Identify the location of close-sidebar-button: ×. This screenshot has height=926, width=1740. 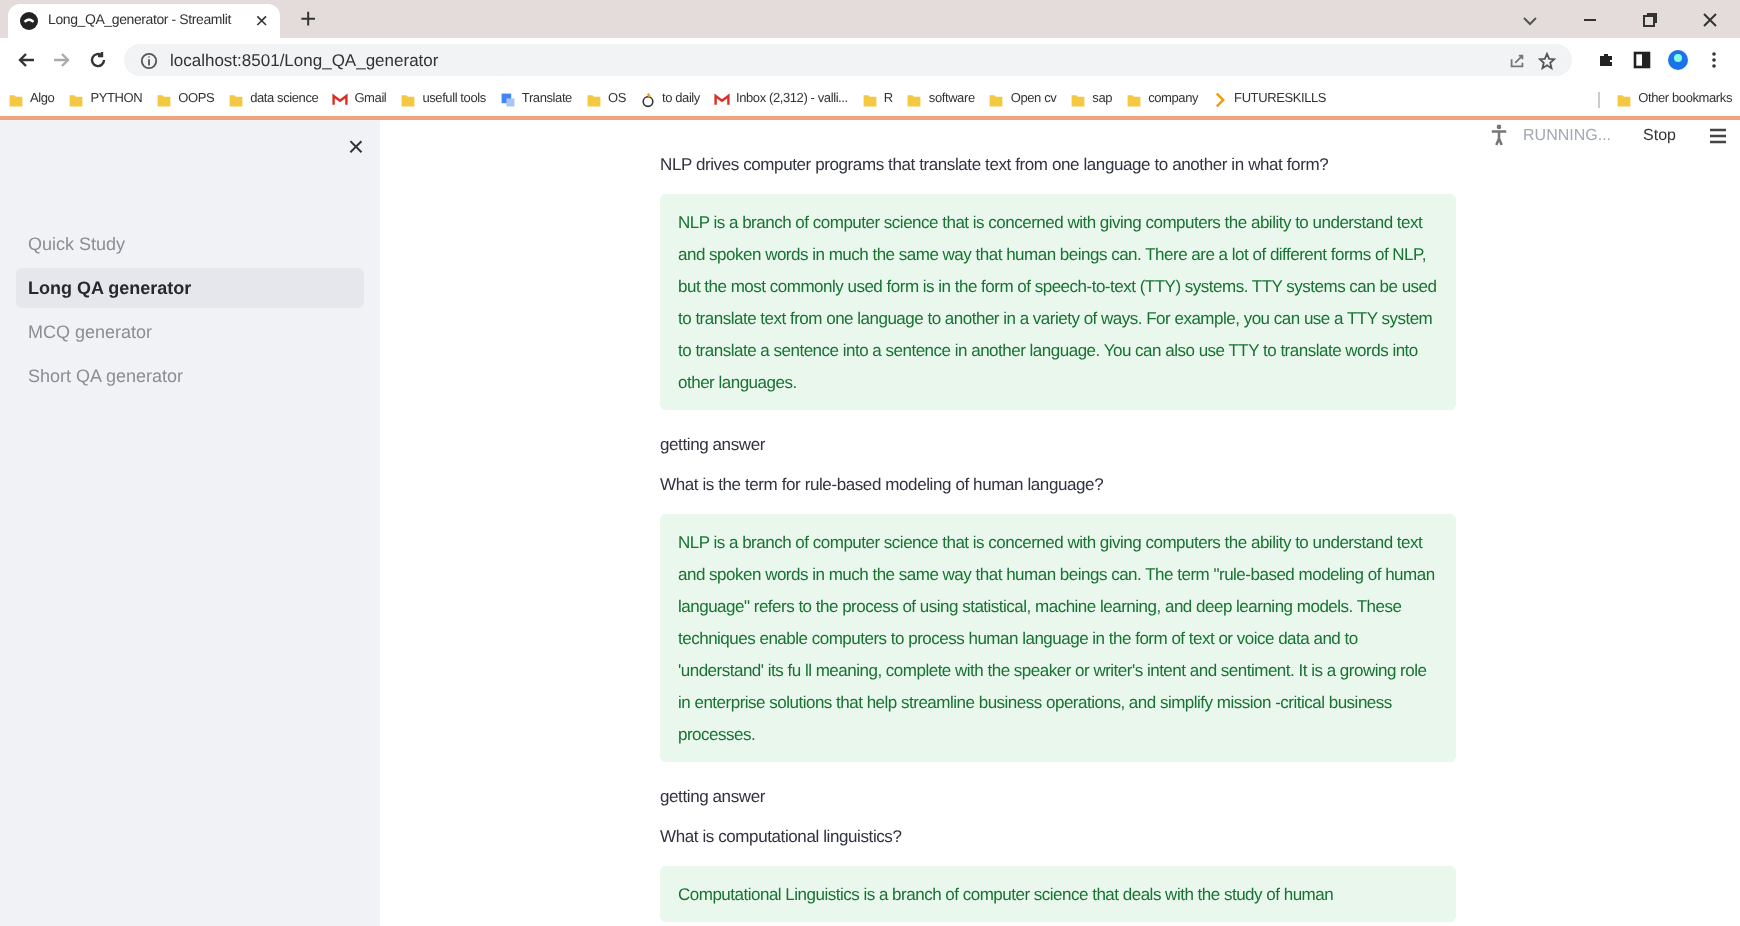
(355, 178).